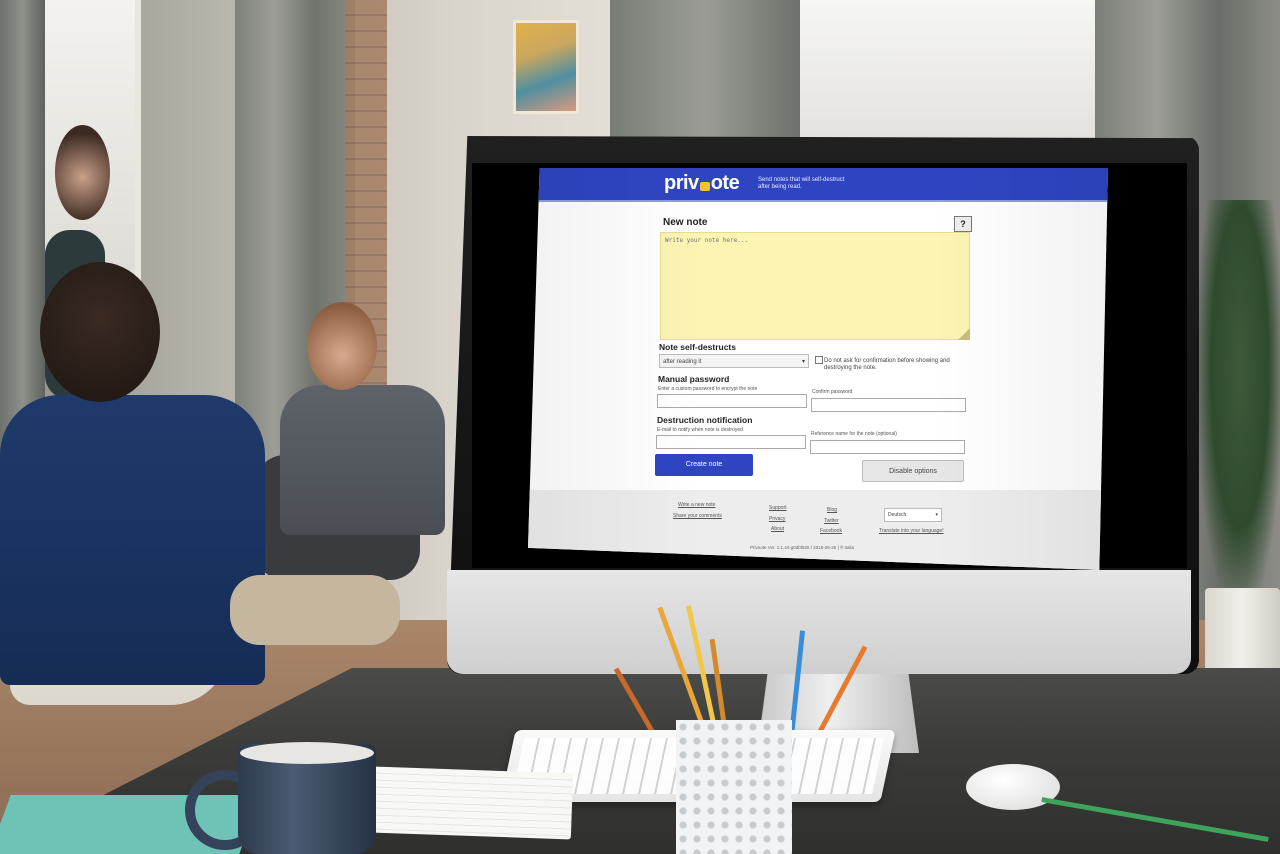 This screenshot has height=854, width=1280. What do you see at coordinates (819, 360) in the screenshot?
I see `confirmation-checkbox` at bounding box center [819, 360].